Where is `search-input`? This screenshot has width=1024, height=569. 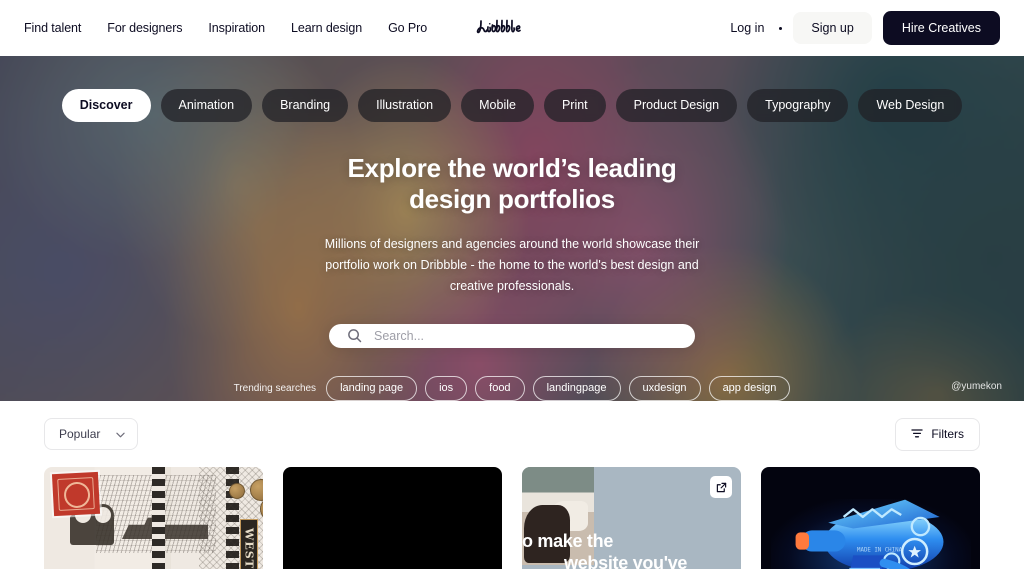
search-input is located at coordinates (525, 335).